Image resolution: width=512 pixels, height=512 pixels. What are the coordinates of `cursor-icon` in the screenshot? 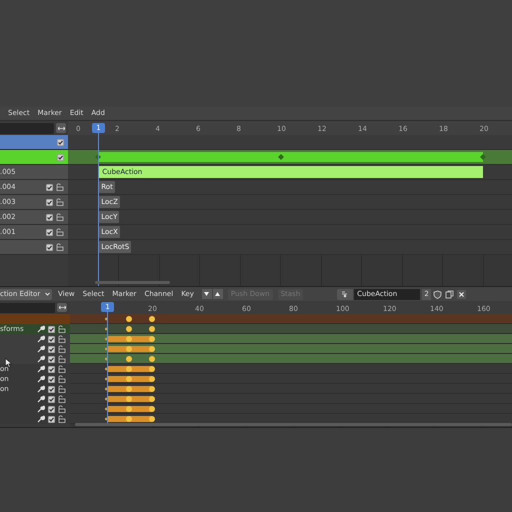 It's located at (8, 363).